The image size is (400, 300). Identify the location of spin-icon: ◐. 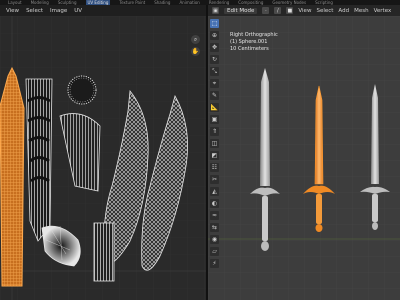
(214, 203).